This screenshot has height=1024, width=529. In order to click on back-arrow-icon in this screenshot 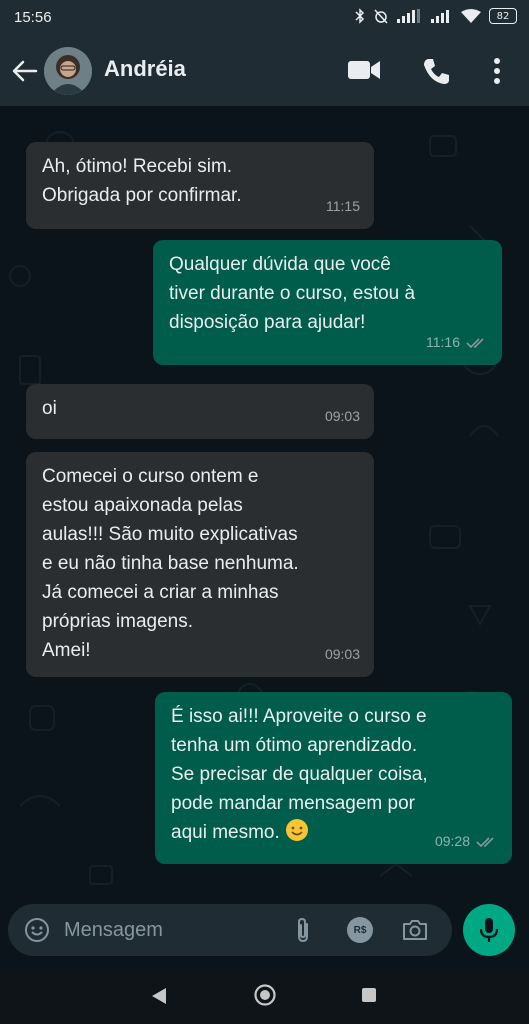, I will do `click(25, 71)`.